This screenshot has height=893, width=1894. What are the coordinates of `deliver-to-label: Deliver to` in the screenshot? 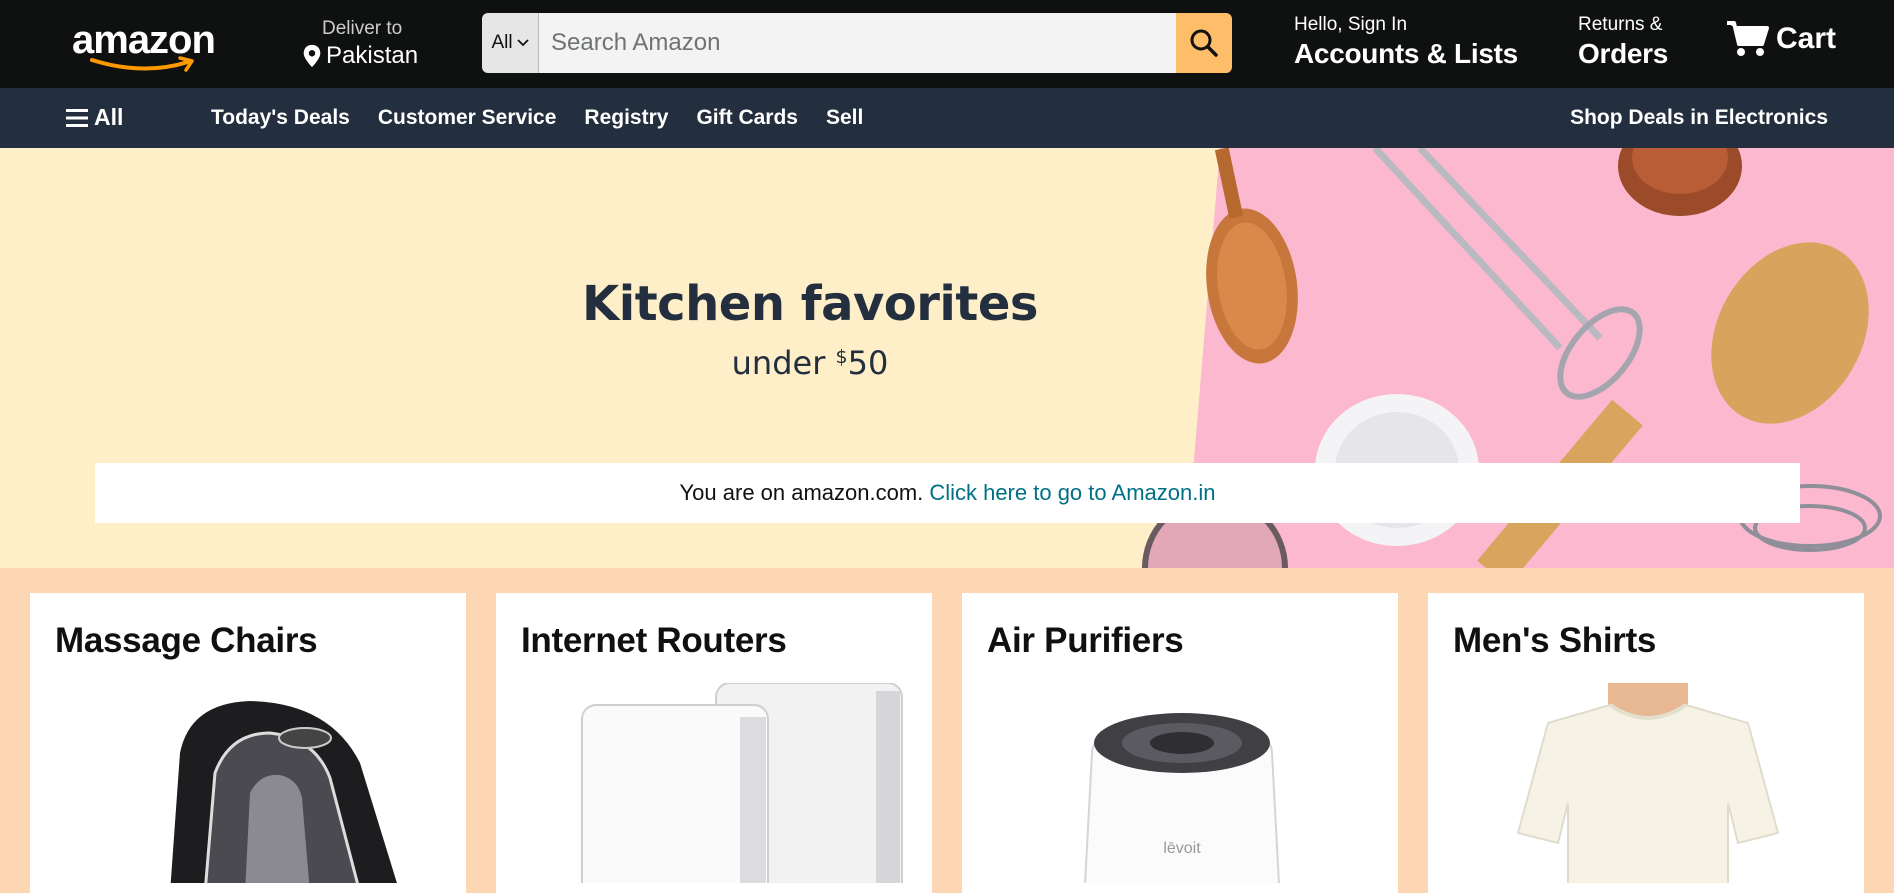 It's located at (362, 28).